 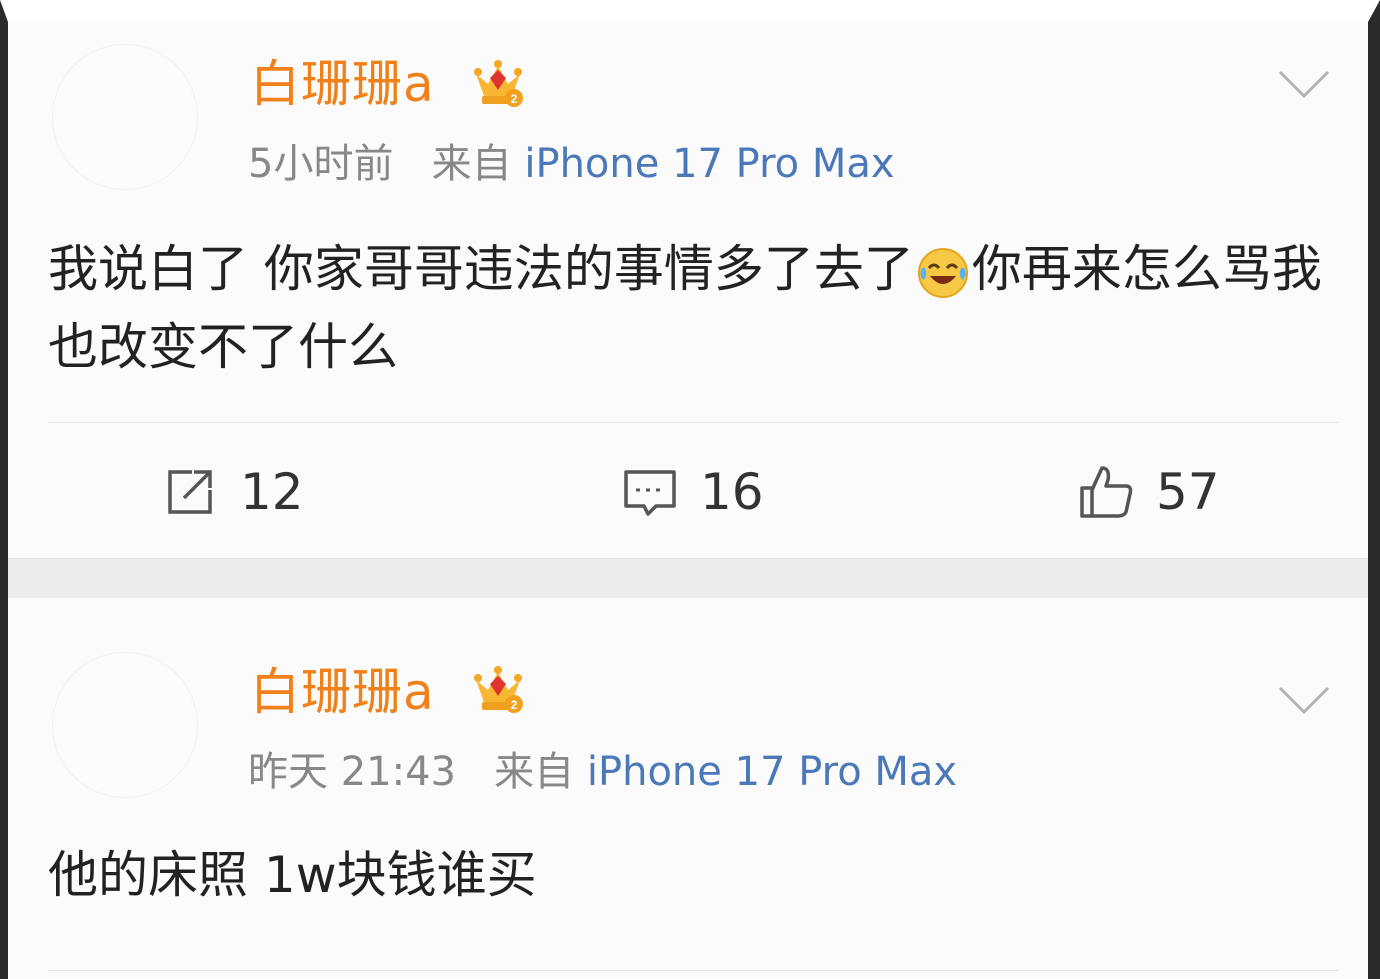 I want to click on like-button: 57, so click(x=1149, y=492).